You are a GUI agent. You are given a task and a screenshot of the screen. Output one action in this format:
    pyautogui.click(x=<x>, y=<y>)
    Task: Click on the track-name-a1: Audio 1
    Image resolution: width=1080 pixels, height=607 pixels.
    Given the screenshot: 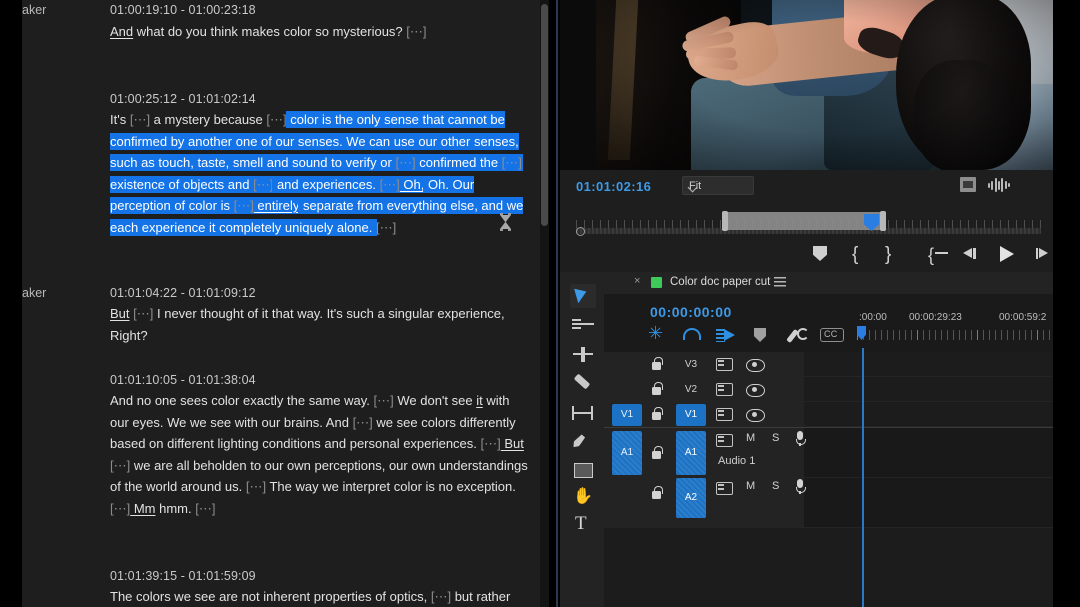 What is the action you would take?
    pyautogui.click(x=736, y=461)
    